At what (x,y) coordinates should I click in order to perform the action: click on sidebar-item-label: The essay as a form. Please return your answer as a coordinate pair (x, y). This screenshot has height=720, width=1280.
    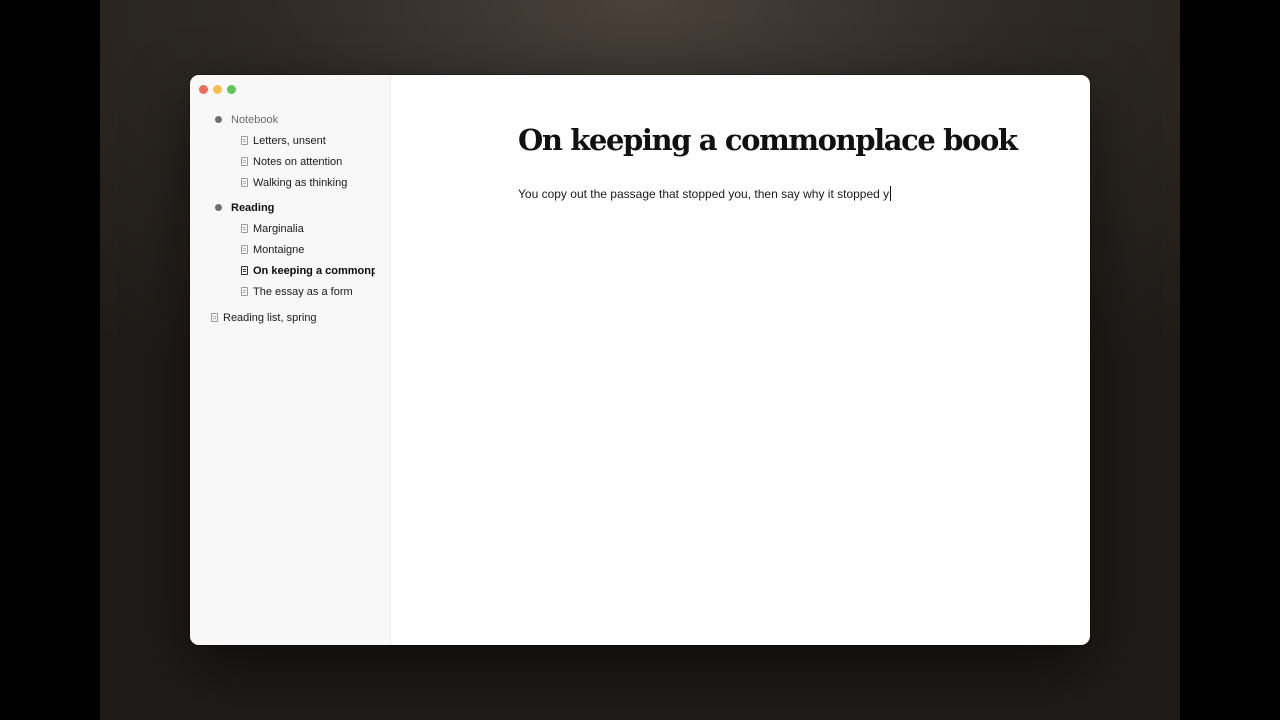
    Looking at the image, I should click on (303, 291).